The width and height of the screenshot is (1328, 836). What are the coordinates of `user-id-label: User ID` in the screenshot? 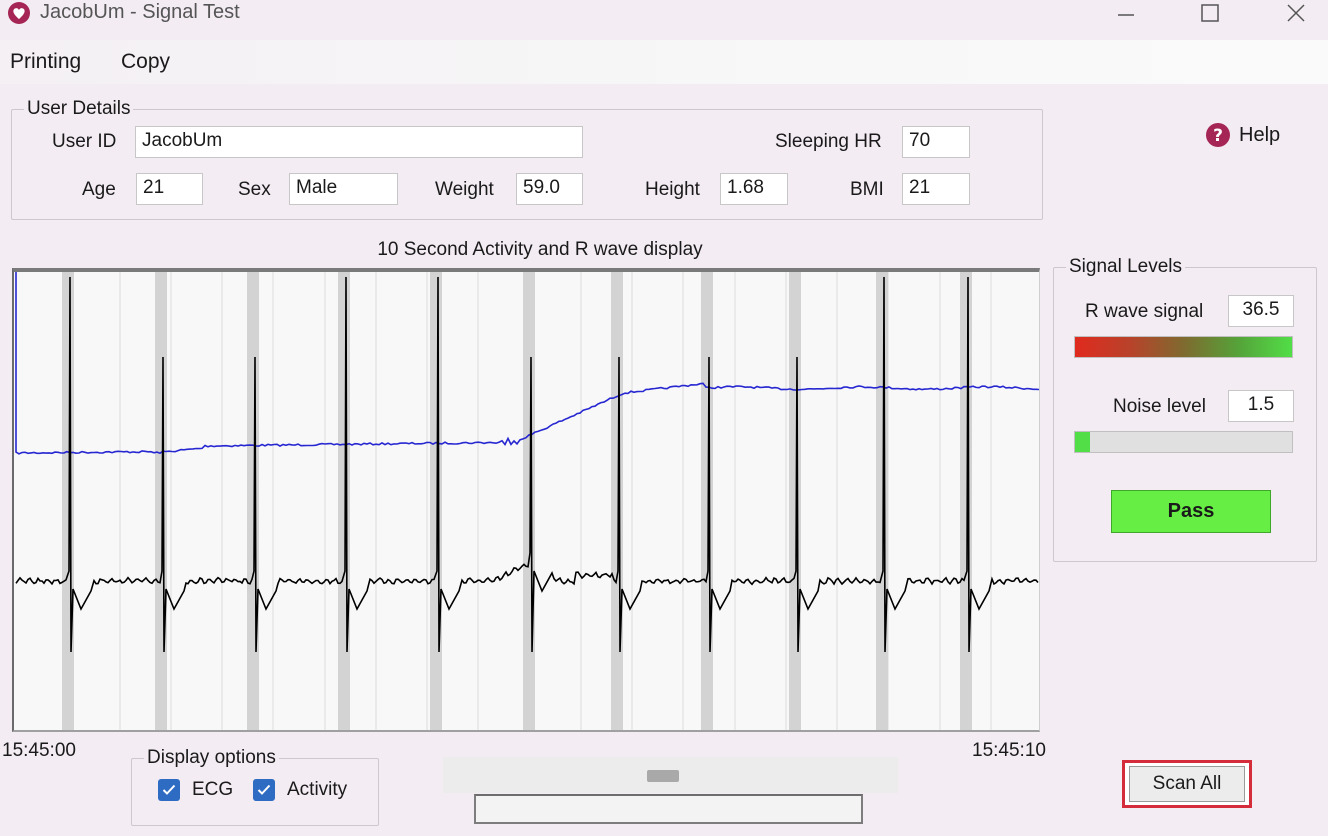 It's located at (84, 141).